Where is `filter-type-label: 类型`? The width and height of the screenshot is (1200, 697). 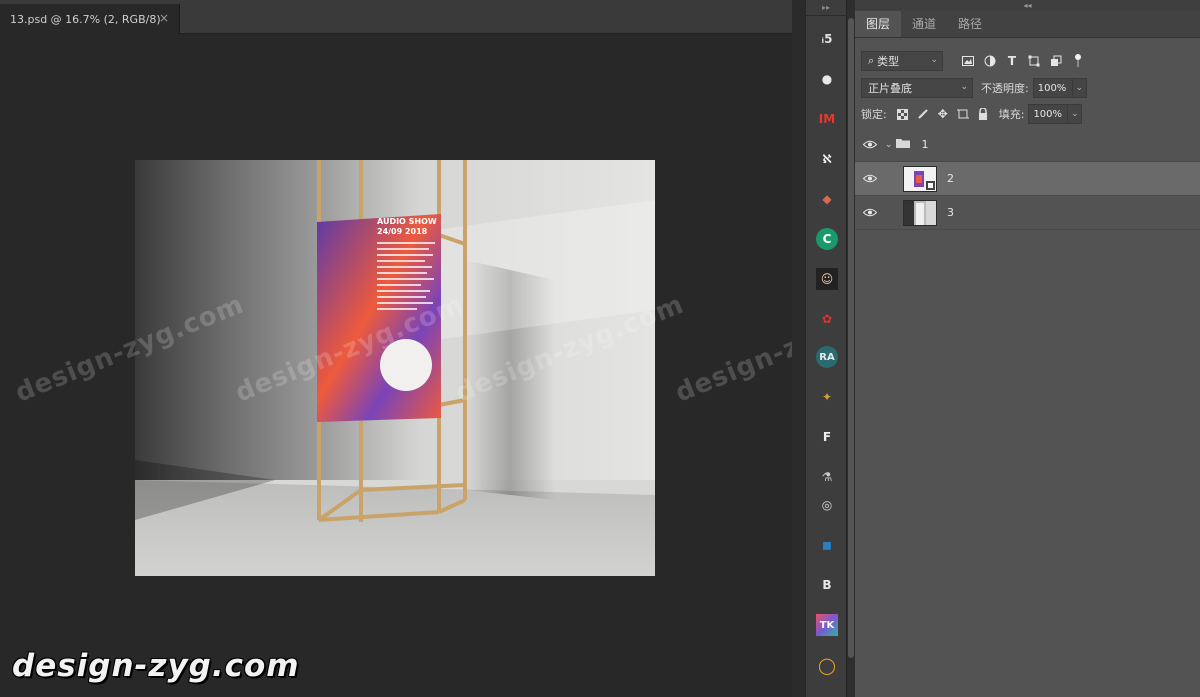 filter-type-label: 类型 is located at coordinates (888, 61).